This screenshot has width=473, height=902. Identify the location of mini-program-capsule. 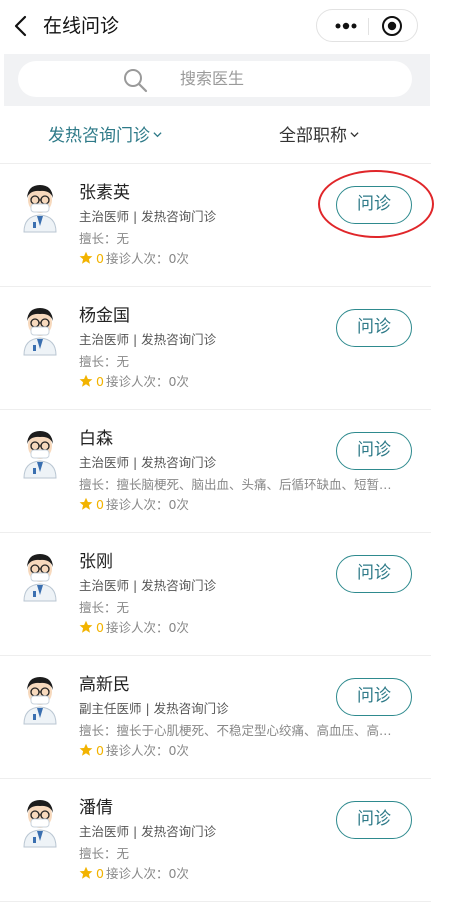
(367, 25).